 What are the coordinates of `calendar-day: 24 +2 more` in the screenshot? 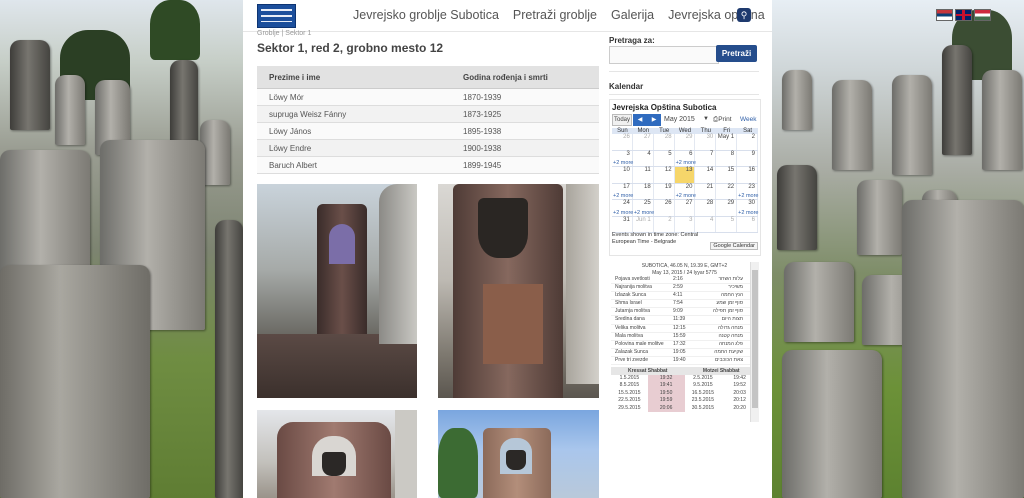 It's located at (622, 208).